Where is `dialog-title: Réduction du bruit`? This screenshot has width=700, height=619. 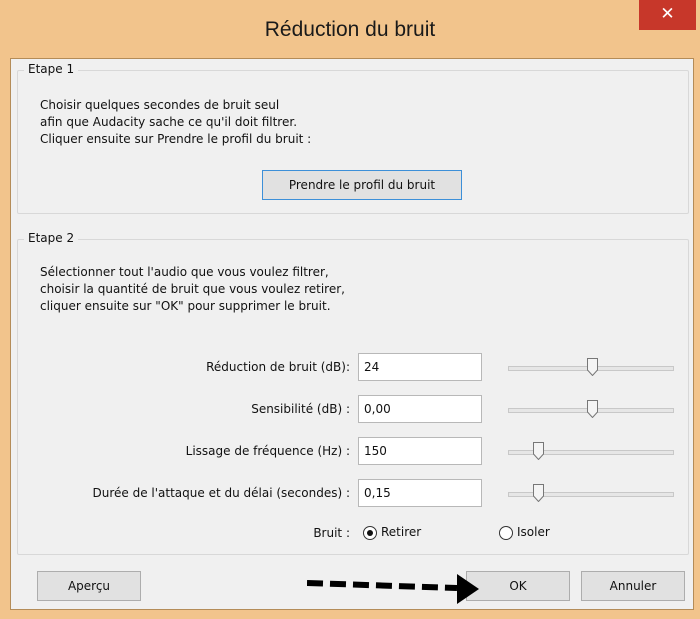 dialog-title: Réduction du bruit is located at coordinates (350, 29).